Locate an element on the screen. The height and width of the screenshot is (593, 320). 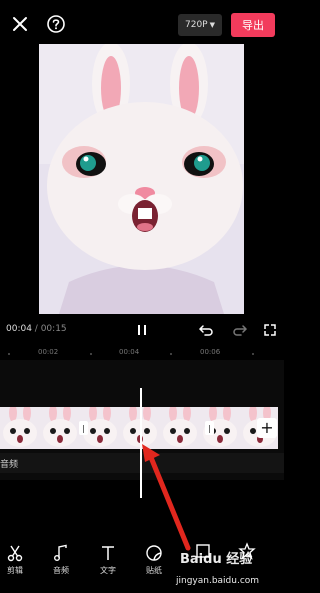
timecode: 00:04 / 00:15 is located at coordinates (36, 329).